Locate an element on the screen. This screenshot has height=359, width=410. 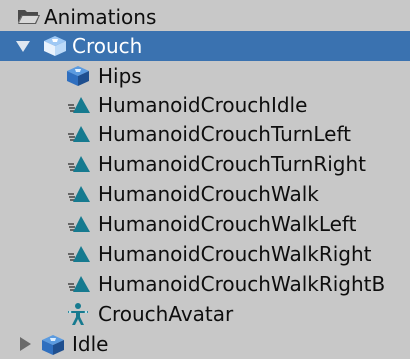
tree-item-label: HumanoidCrouchIdle is located at coordinates (203, 105).